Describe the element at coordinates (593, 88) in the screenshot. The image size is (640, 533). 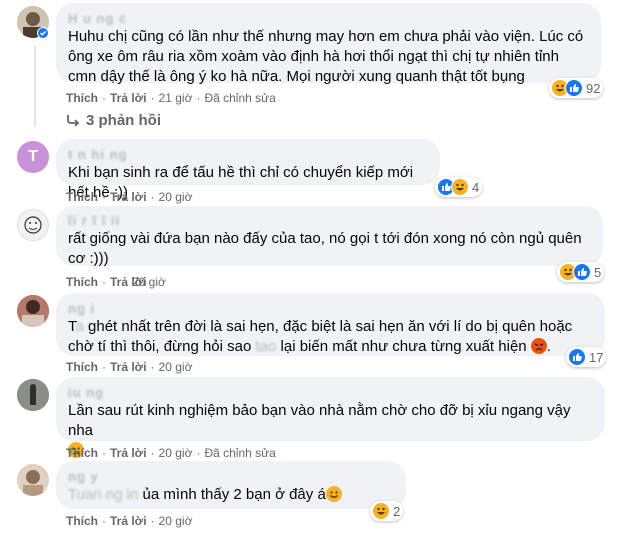
I see `reaction-count: 92` at that location.